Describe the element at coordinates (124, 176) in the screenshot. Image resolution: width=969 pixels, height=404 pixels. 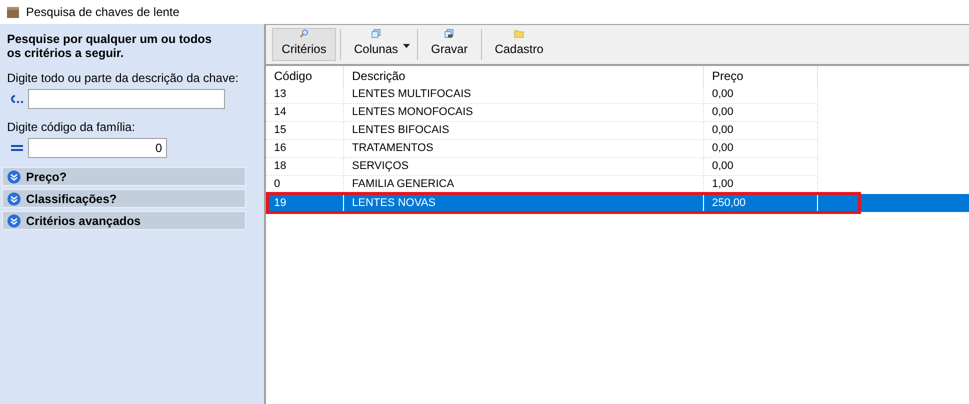
I see `section-header: Preço?` at that location.